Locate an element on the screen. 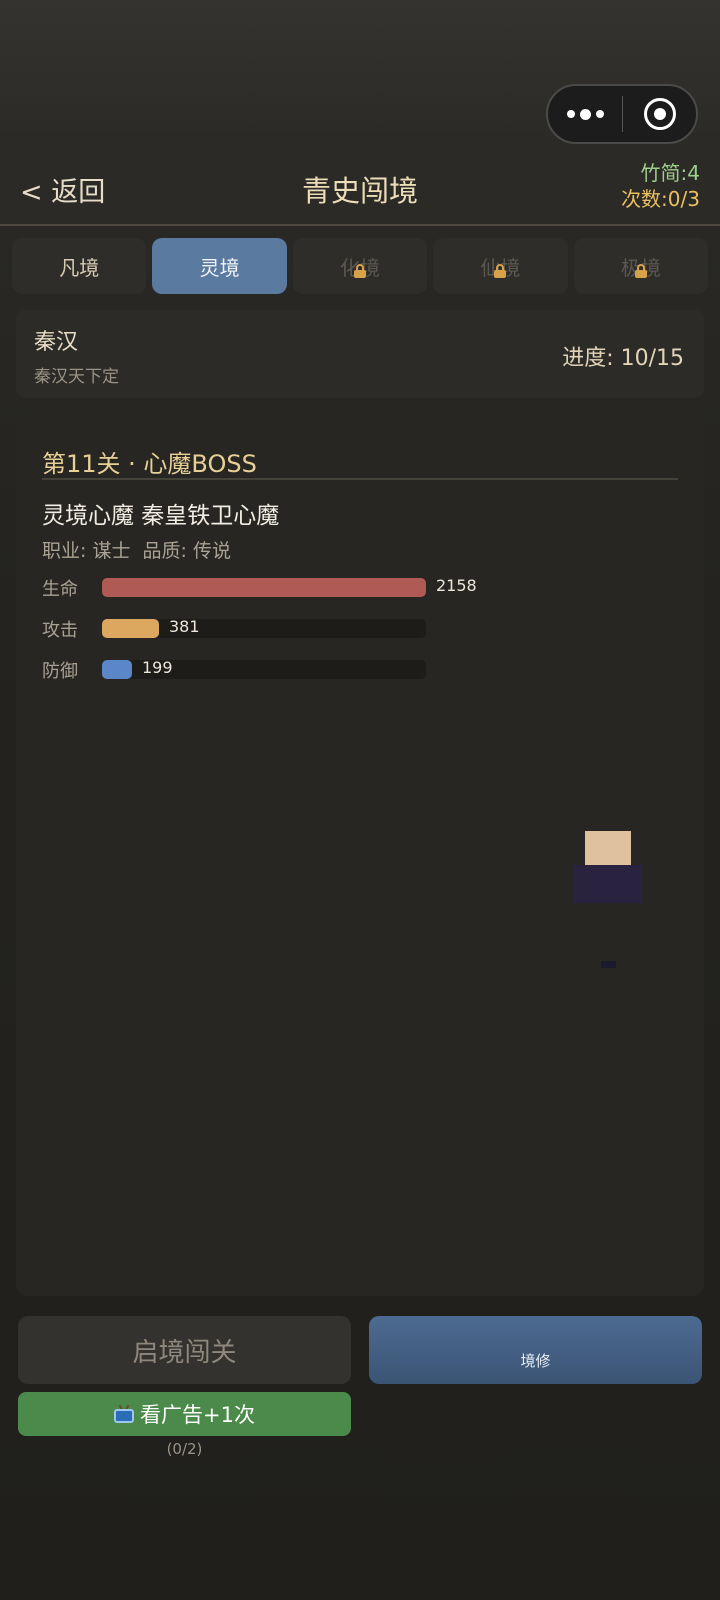  stat-value: 381 is located at coordinates (184, 626).